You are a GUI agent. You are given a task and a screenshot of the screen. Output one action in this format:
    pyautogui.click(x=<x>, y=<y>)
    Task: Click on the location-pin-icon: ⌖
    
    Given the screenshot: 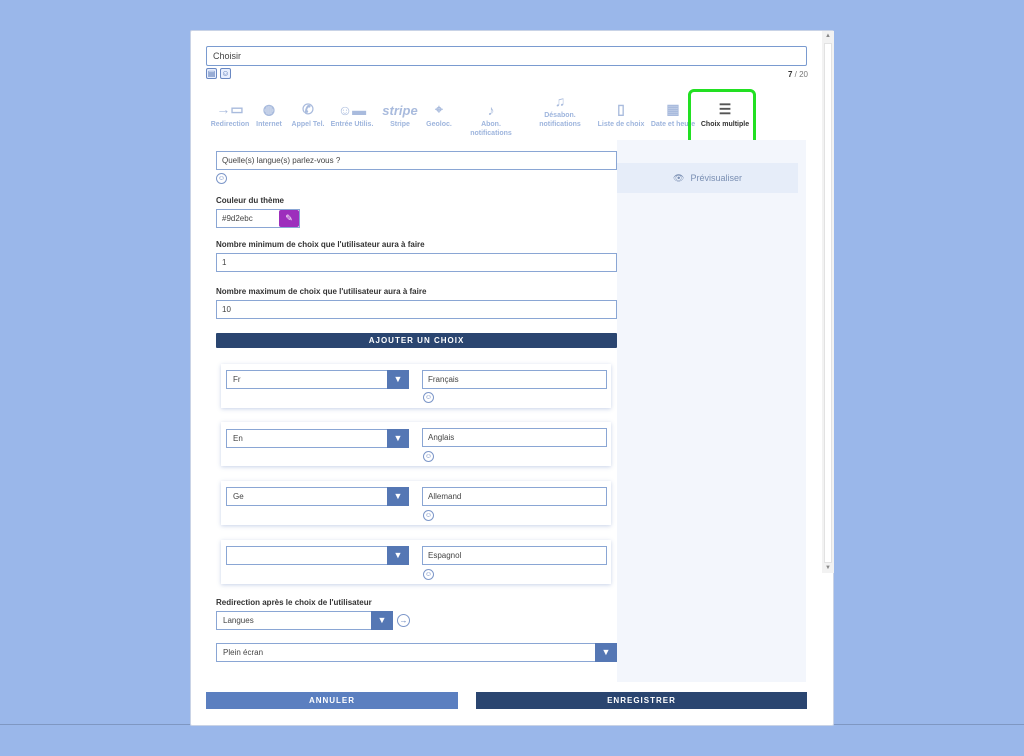 What is the action you would take?
    pyautogui.click(x=439, y=109)
    